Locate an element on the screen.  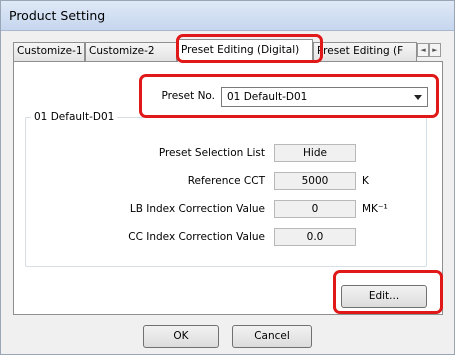
lb-index-value: 0 is located at coordinates (315, 209).